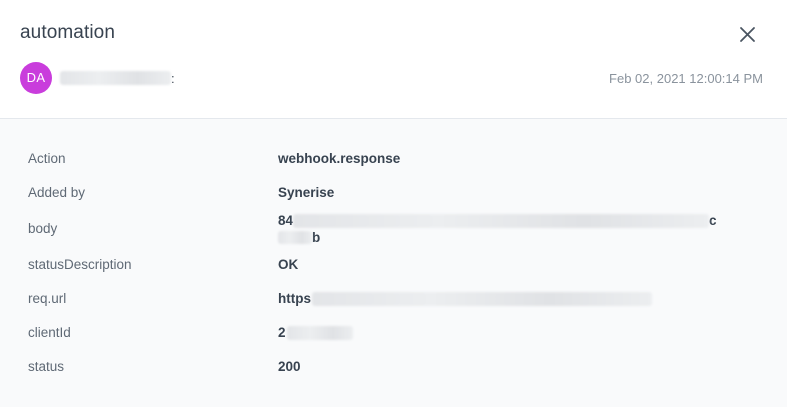 The height and width of the screenshot is (407, 787). Describe the element at coordinates (43, 228) in the screenshot. I see `detail-label: body` at that location.